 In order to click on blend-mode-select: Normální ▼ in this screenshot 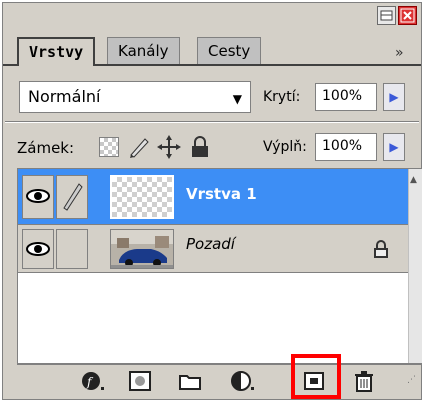, I will do `click(135, 97)`.